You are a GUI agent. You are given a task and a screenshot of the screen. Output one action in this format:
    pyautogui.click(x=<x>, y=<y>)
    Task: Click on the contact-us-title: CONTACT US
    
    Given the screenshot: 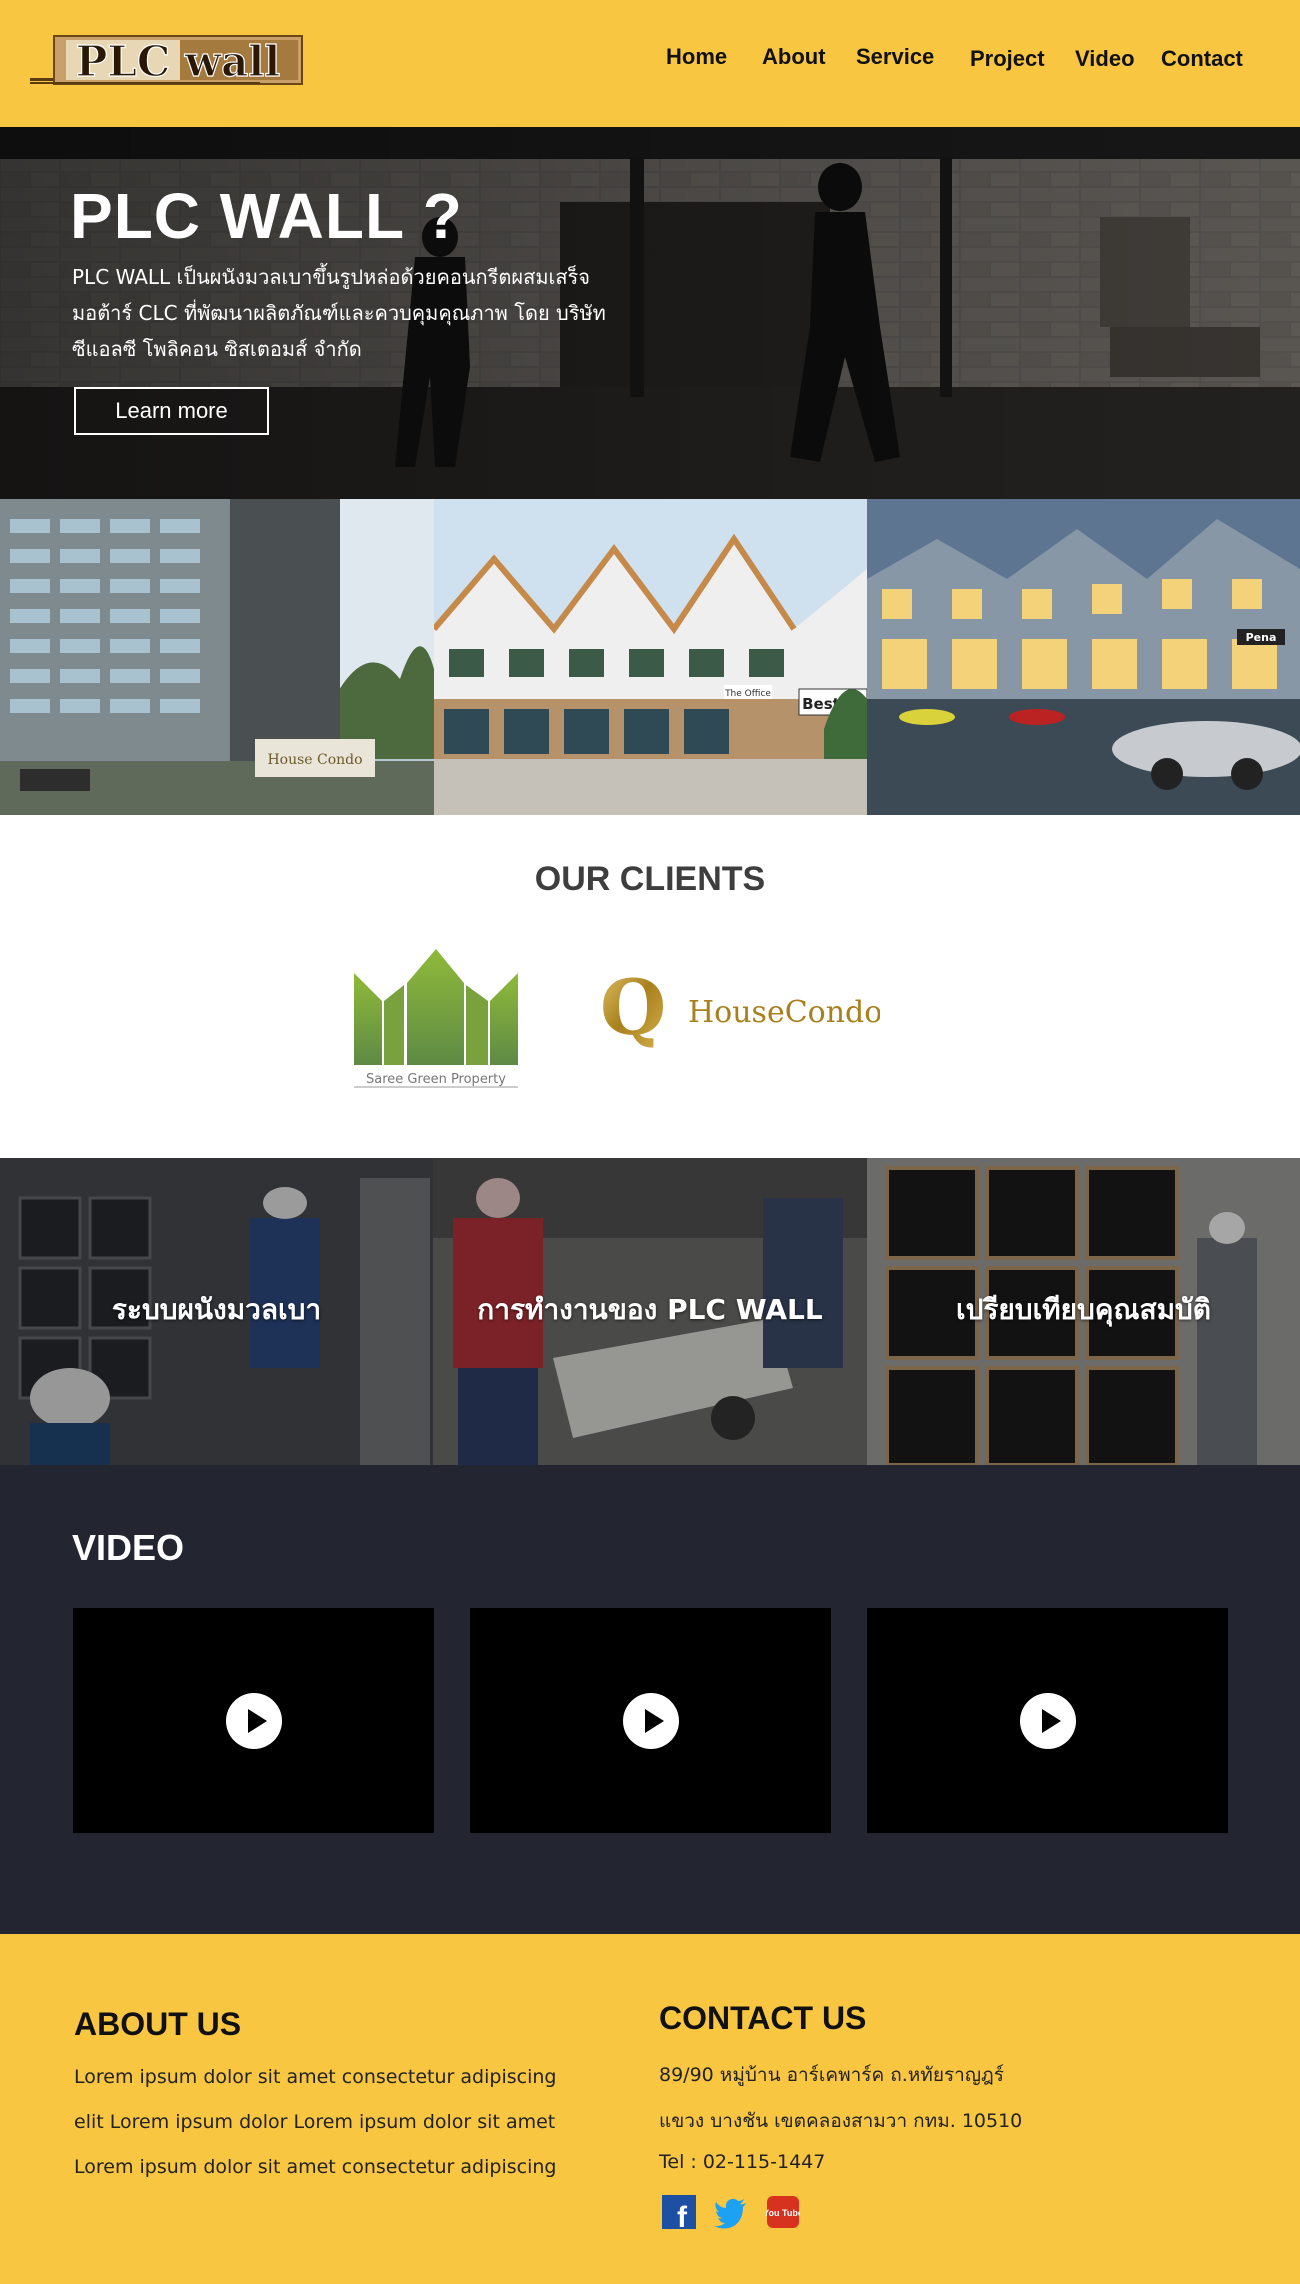 What is the action you would take?
    pyautogui.click(x=763, y=2018)
    